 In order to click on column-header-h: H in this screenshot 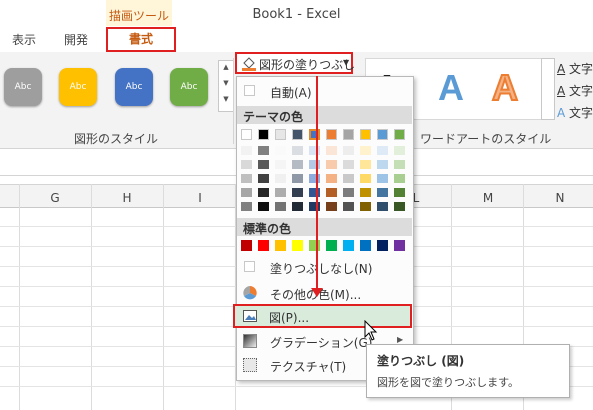, I will do `click(127, 198)`.